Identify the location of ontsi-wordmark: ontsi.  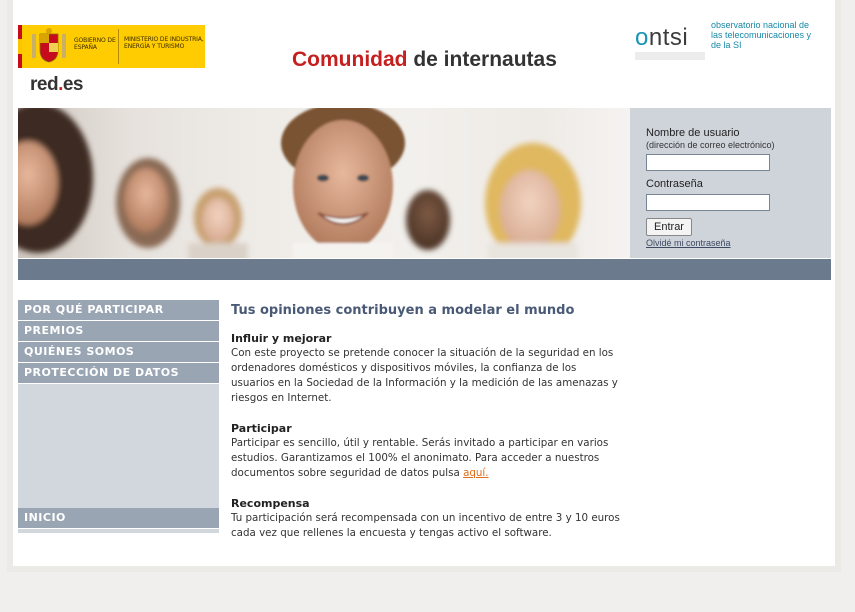
(661, 38).